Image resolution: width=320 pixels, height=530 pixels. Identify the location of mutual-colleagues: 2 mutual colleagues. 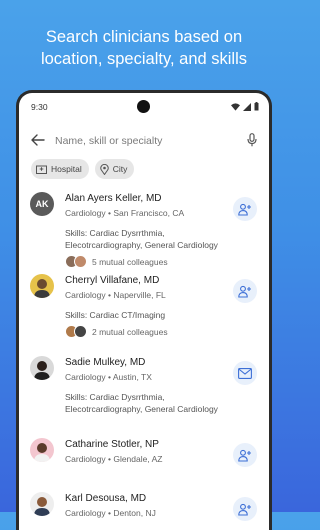
(116, 331).